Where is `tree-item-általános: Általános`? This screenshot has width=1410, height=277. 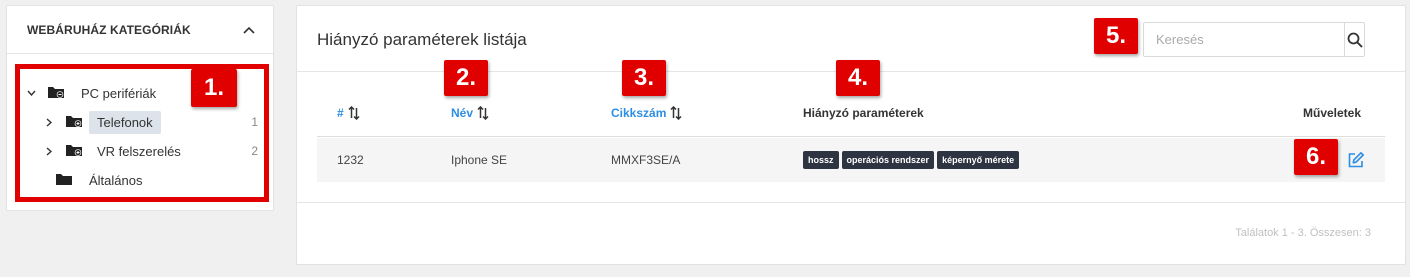
tree-item-általános: Általános is located at coordinates (142, 180).